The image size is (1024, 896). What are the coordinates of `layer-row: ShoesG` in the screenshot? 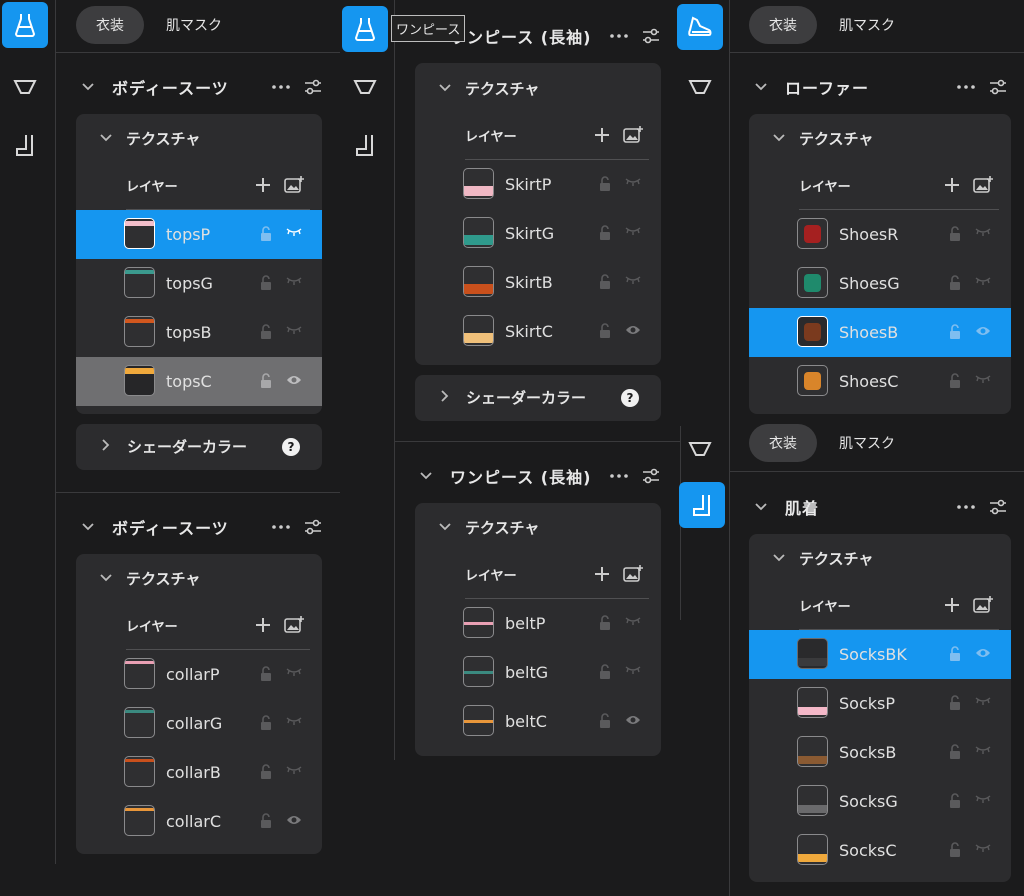 It's located at (880, 283).